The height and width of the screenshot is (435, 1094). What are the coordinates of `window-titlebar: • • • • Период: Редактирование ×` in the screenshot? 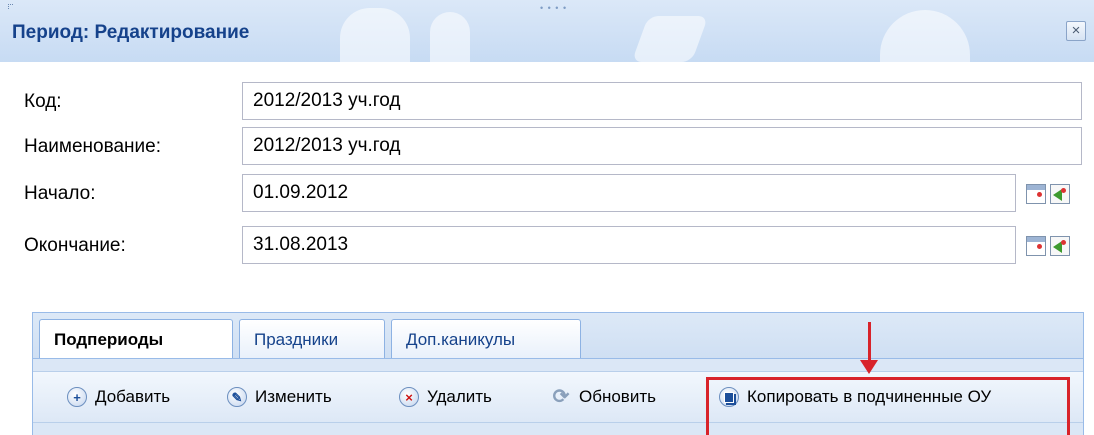 It's located at (547, 31).